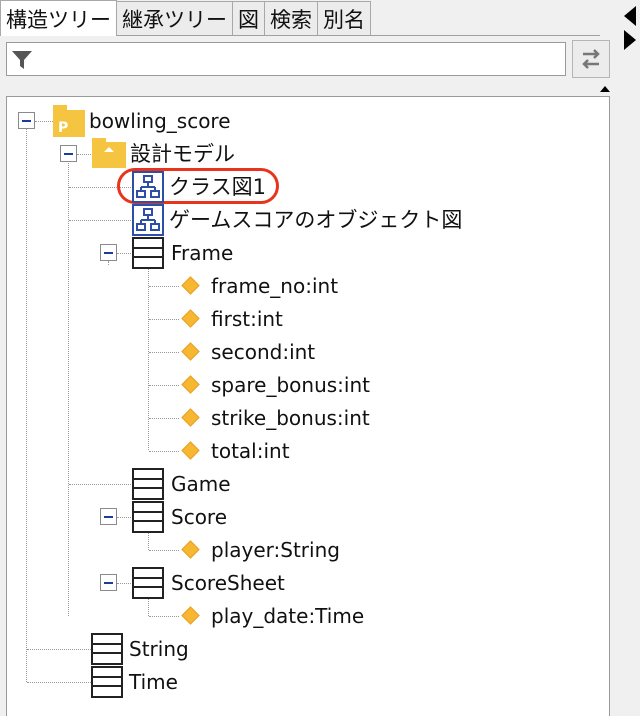  I want to click on tree-node-label: first:int, so click(247, 319).